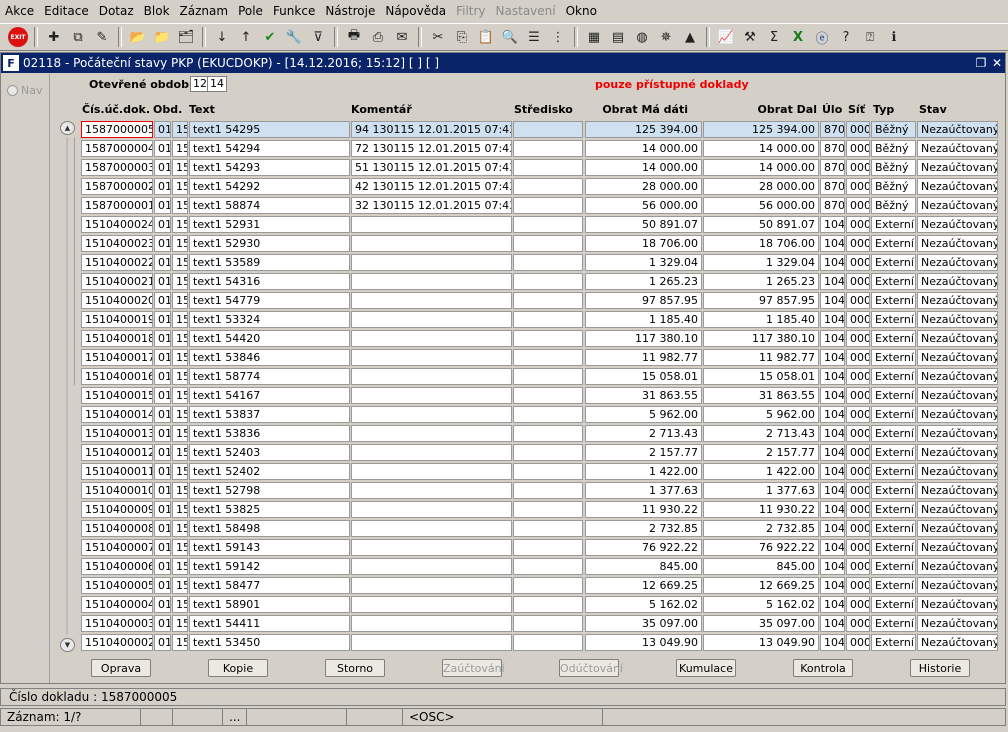  What do you see at coordinates (643, 319) in the screenshot?
I see `cell-debit: 1 185.40` at bounding box center [643, 319].